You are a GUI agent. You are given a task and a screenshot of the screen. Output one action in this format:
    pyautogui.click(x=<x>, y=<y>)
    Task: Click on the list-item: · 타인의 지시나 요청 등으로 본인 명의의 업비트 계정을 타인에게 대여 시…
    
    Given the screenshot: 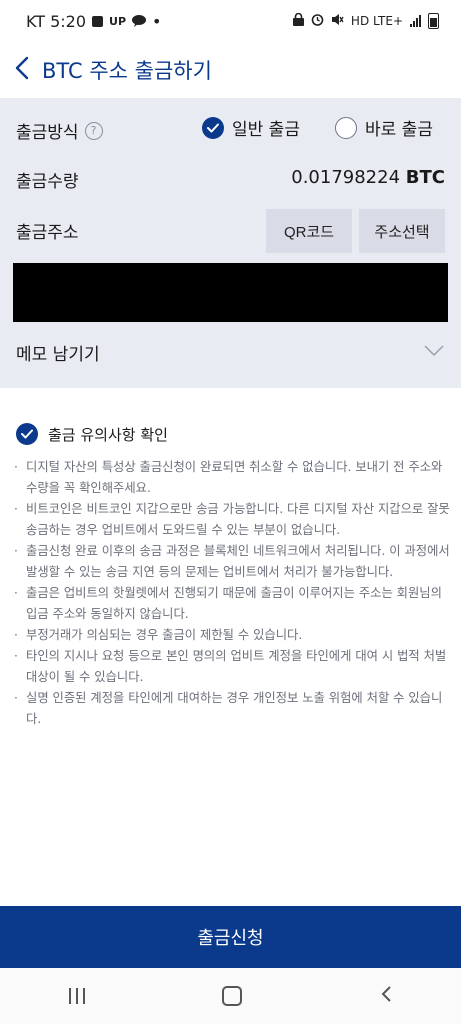 What is the action you would take?
    pyautogui.click(x=230, y=666)
    